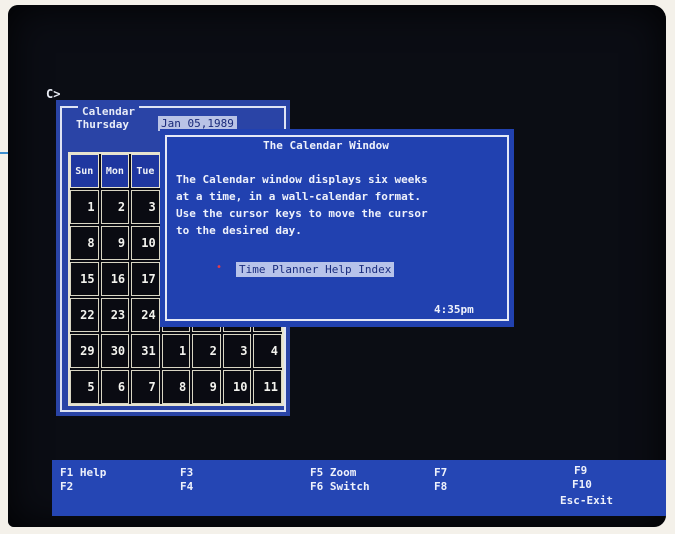 Image resolution: width=675 pixels, height=534 pixels. What do you see at coordinates (145, 315) in the screenshot?
I see `calendar-day-cell: 24` at bounding box center [145, 315].